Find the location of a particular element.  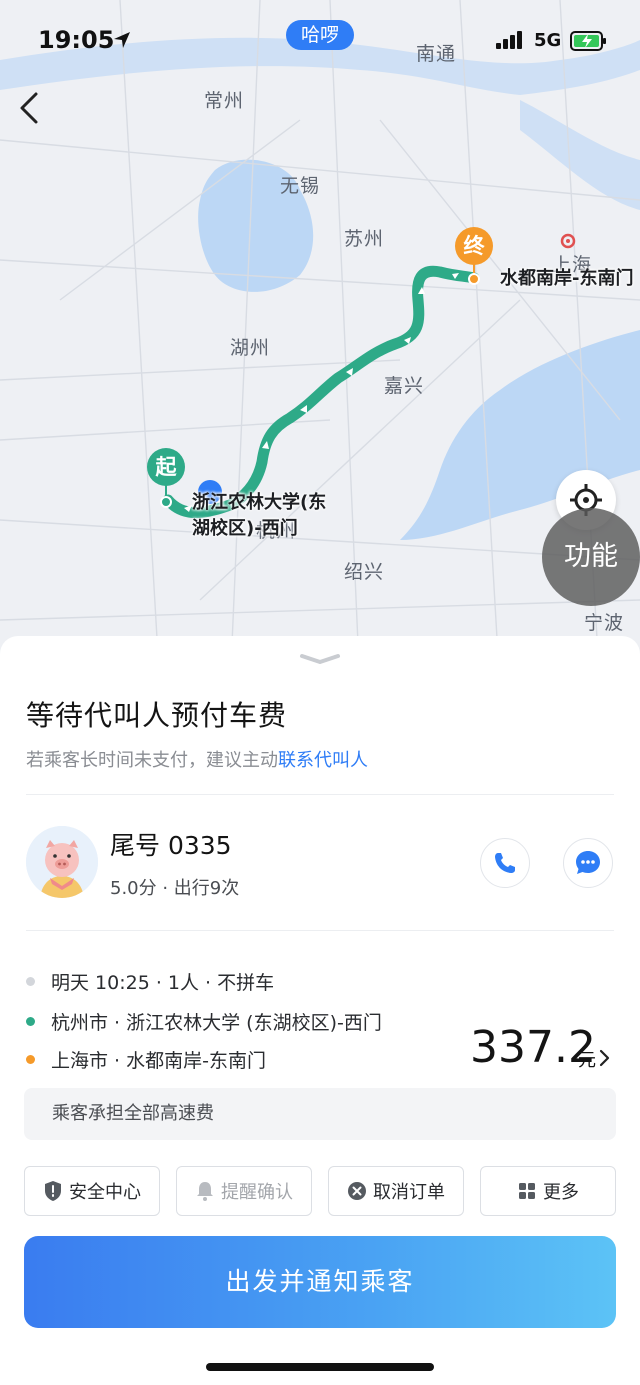

toll-note: 乘客承担全部高速费 is located at coordinates (320, 1114).